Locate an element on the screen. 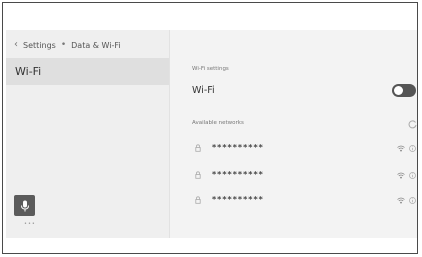  wifi-settings-header: Wi-Fi settings is located at coordinates (210, 69).